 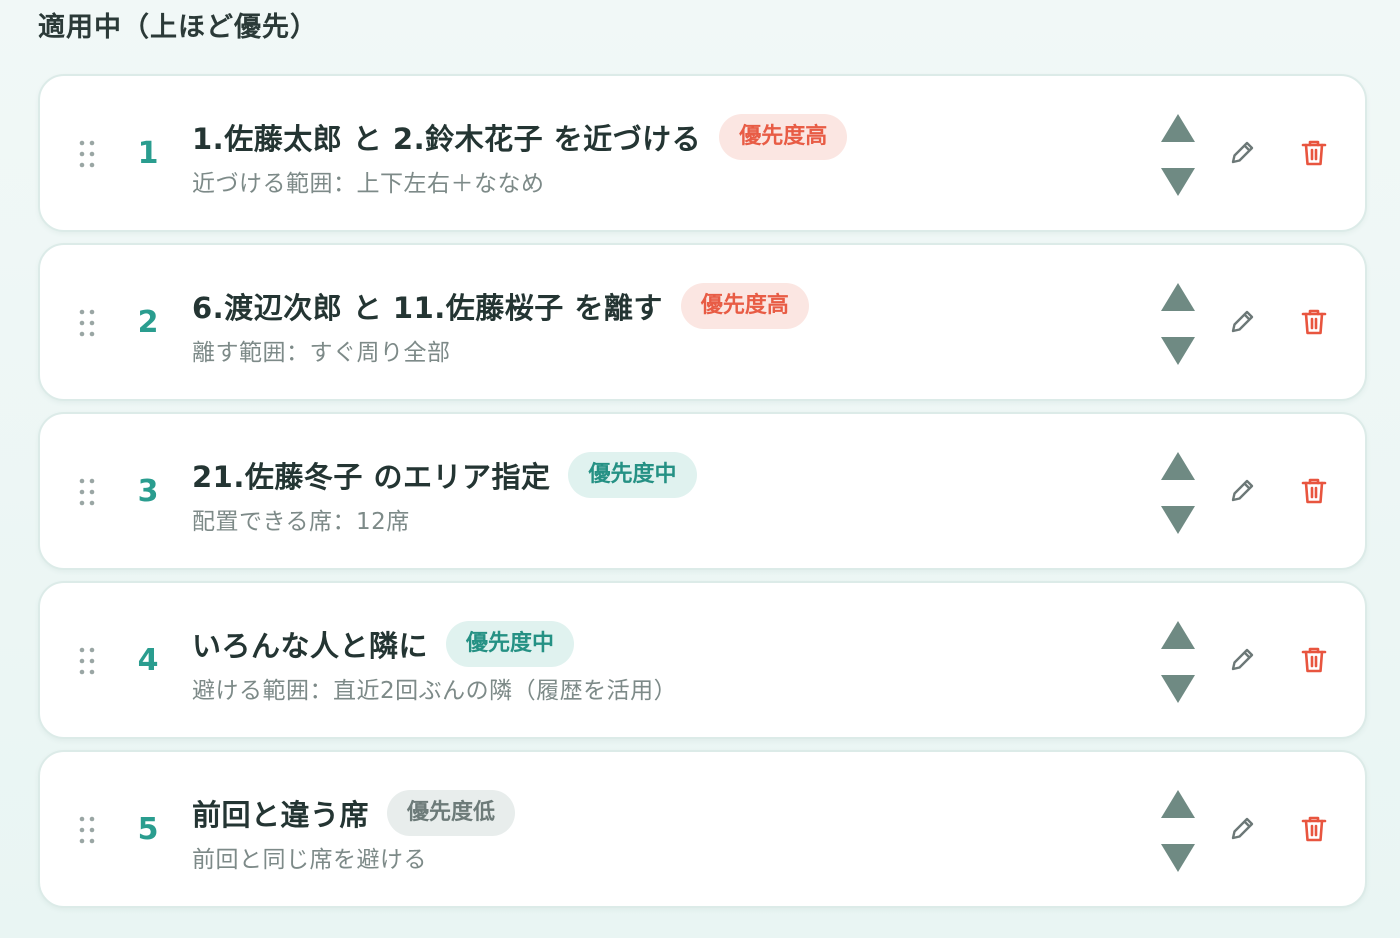 What do you see at coordinates (301, 522) in the screenshot?
I see `rule-description: 配置できる席：12席` at bounding box center [301, 522].